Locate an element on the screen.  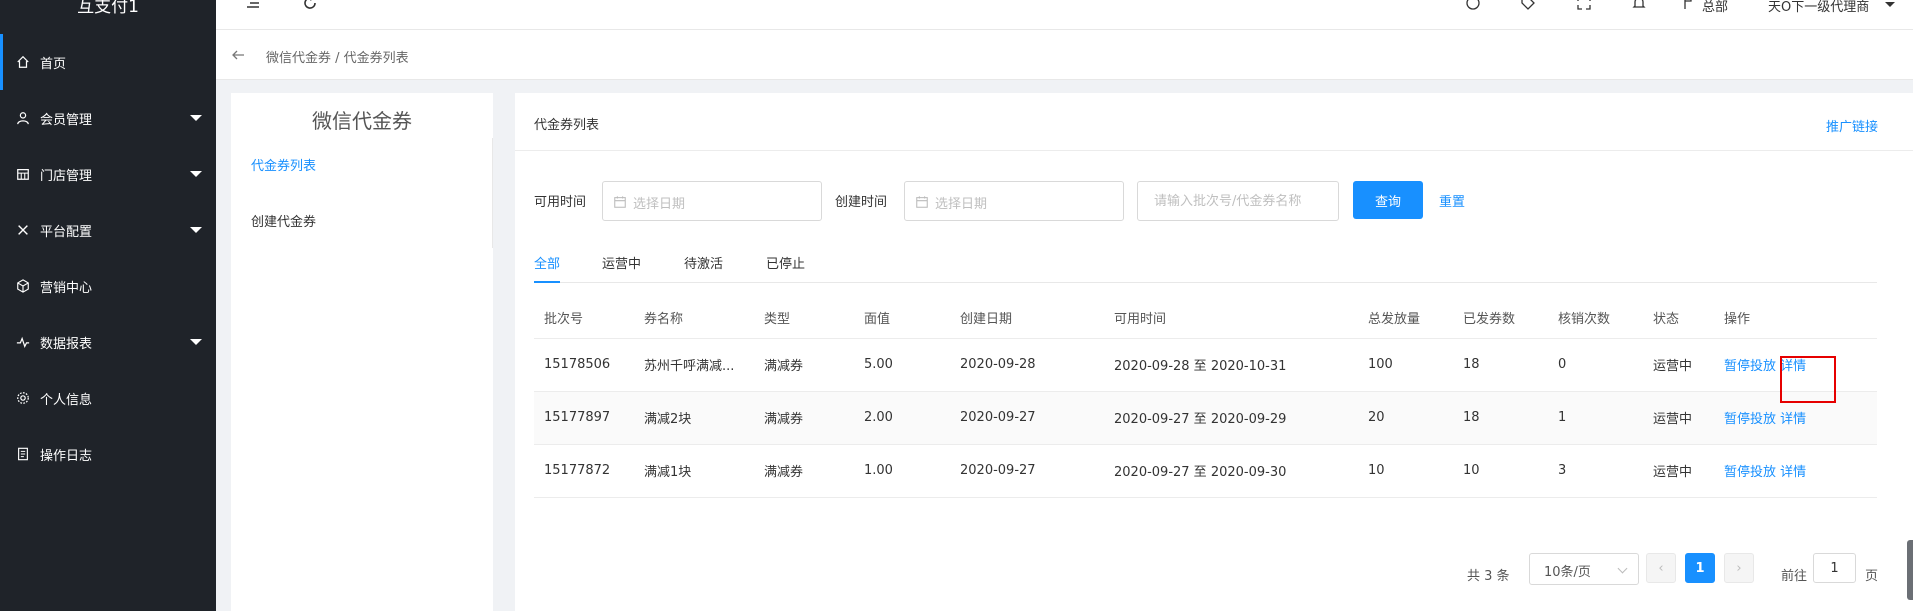
breadcrumb-bar: 微信代金券 / 代金券列表 is located at coordinates (1064, 55).